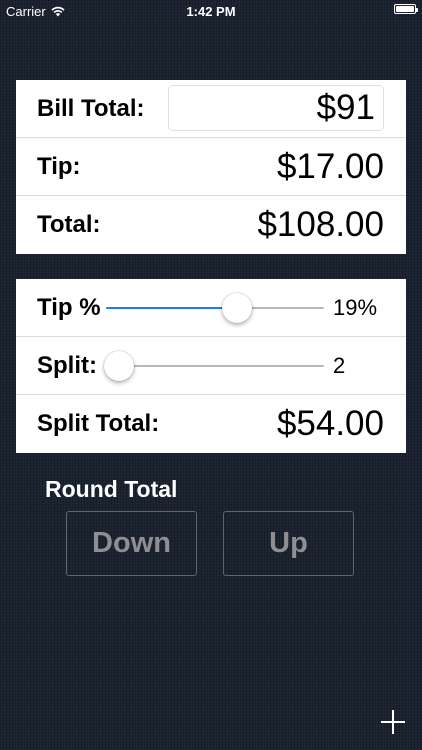  I want to click on tip-percent-label: Tip %, so click(69, 307).